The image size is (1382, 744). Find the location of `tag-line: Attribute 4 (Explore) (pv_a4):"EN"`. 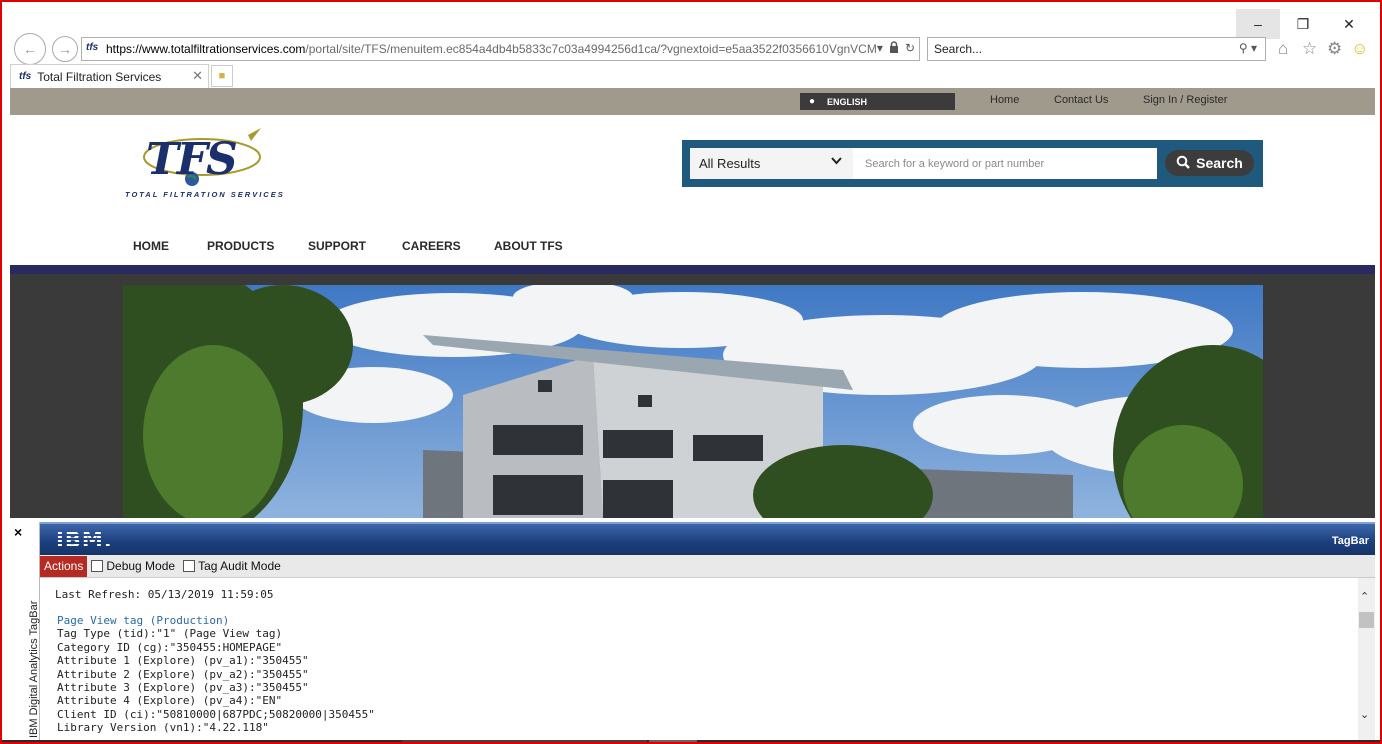

tag-line: Attribute 4 (Explore) (pv_a4):"EN" is located at coordinates (170, 701).